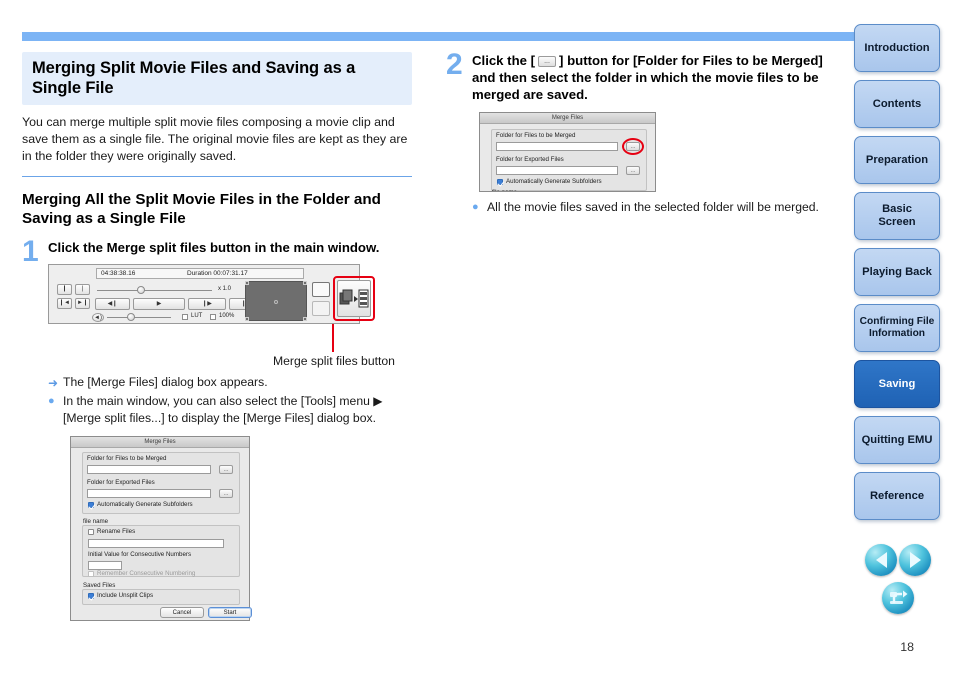 Image resolution: width=954 pixels, height=675 pixels. I want to click on rename-pattern-input, so click(156, 543).